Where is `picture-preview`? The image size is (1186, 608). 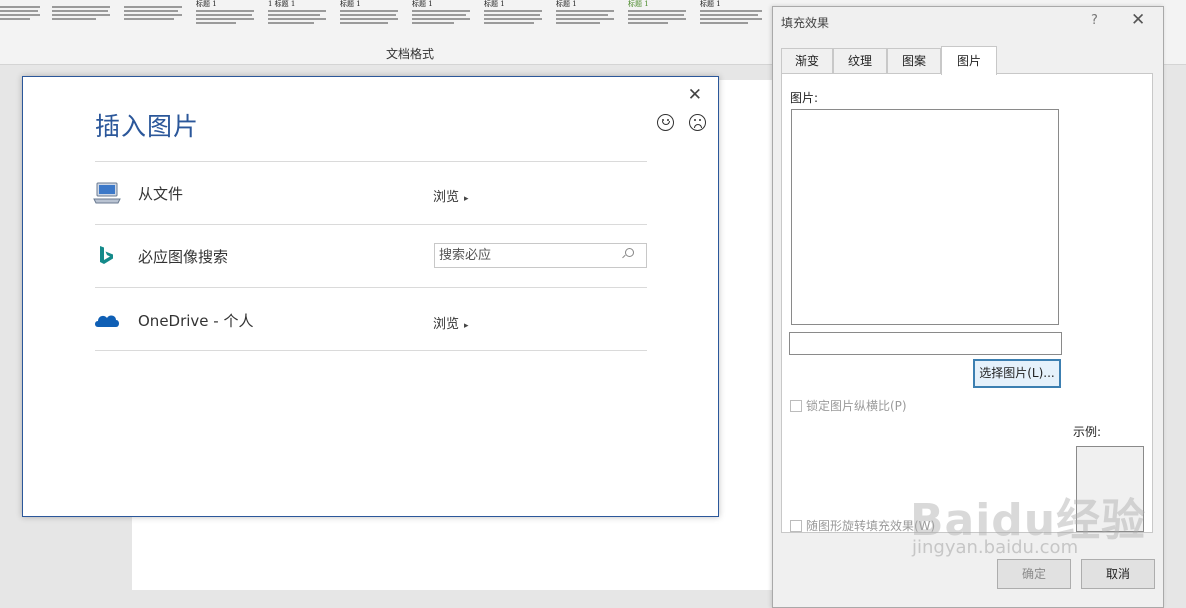
picture-preview is located at coordinates (925, 217).